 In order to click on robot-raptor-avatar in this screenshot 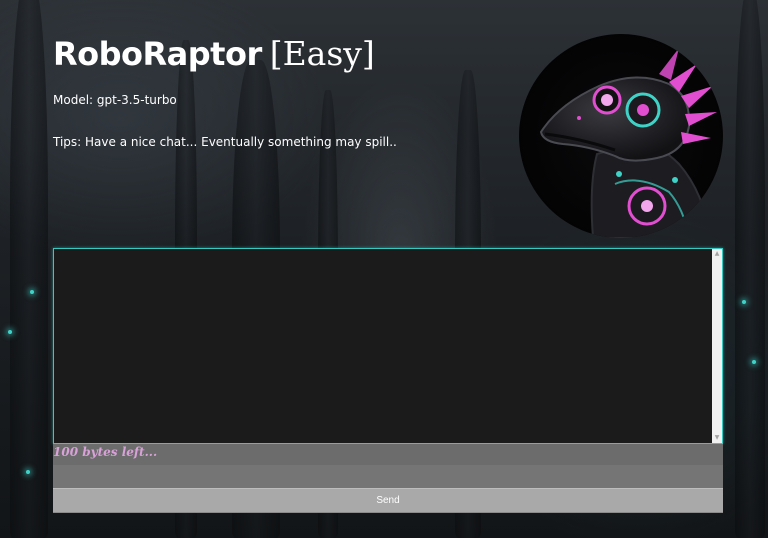, I will do `click(621, 136)`.